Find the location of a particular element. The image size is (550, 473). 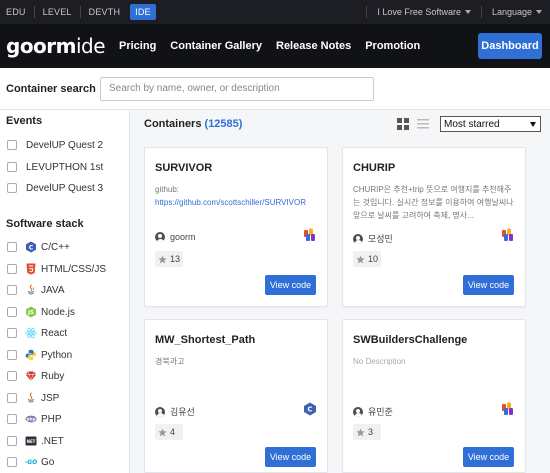

software-stack-section-title: Software stack is located at coordinates (45, 224).